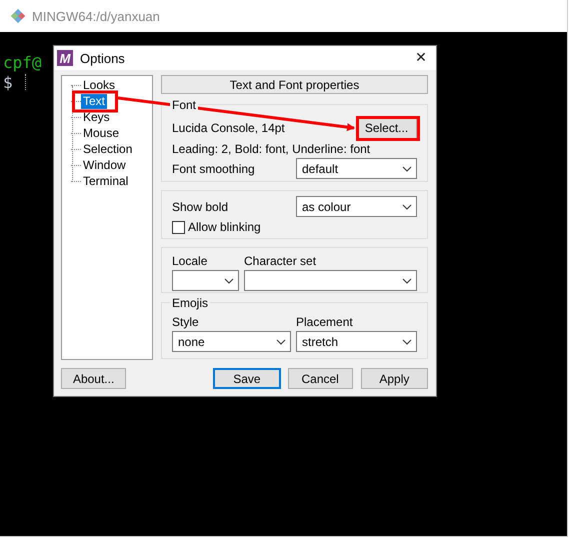  What do you see at coordinates (421, 58) in the screenshot?
I see `close-button: ✕` at bounding box center [421, 58].